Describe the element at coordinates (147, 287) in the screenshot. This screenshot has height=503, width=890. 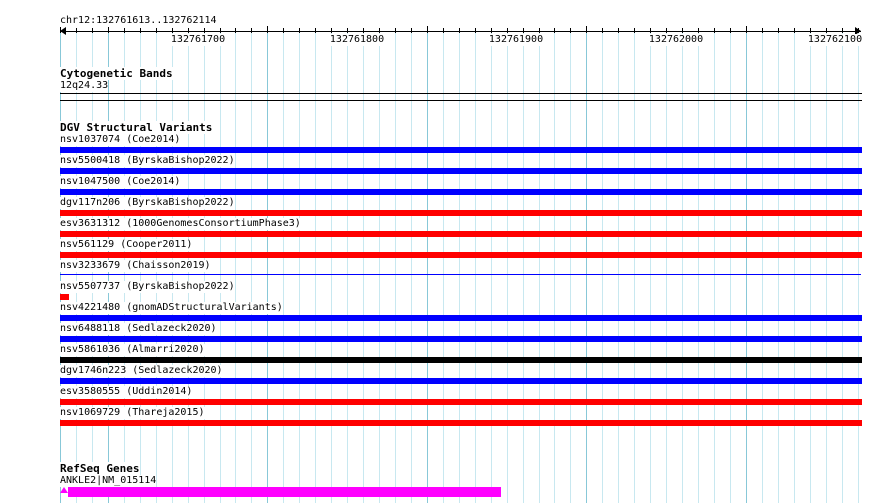
I see `variant-label: nsv5507737 (ByrskaBishop2022)` at that location.